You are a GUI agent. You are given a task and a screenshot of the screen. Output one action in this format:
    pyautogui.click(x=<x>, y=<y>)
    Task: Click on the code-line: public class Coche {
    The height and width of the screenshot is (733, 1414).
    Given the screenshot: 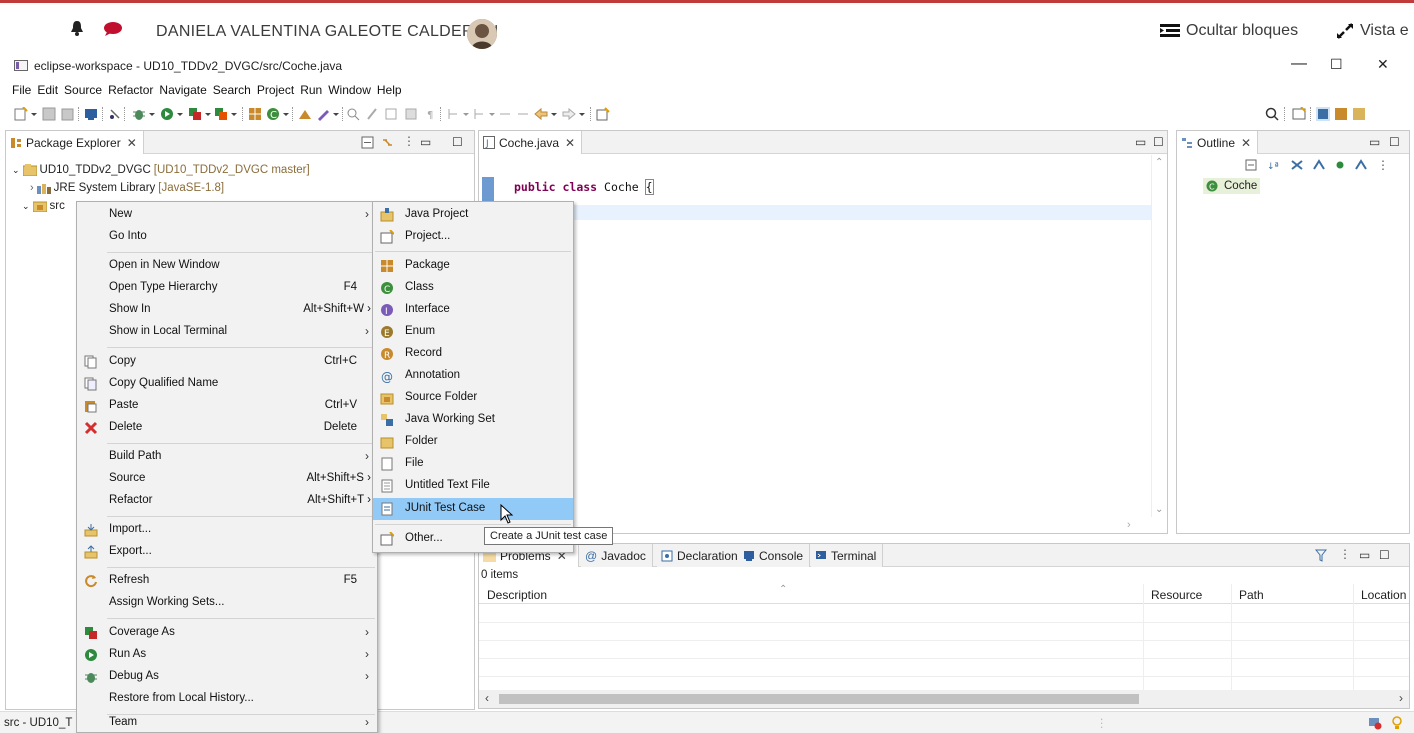 What is the action you would take?
    pyautogui.click(x=584, y=187)
    